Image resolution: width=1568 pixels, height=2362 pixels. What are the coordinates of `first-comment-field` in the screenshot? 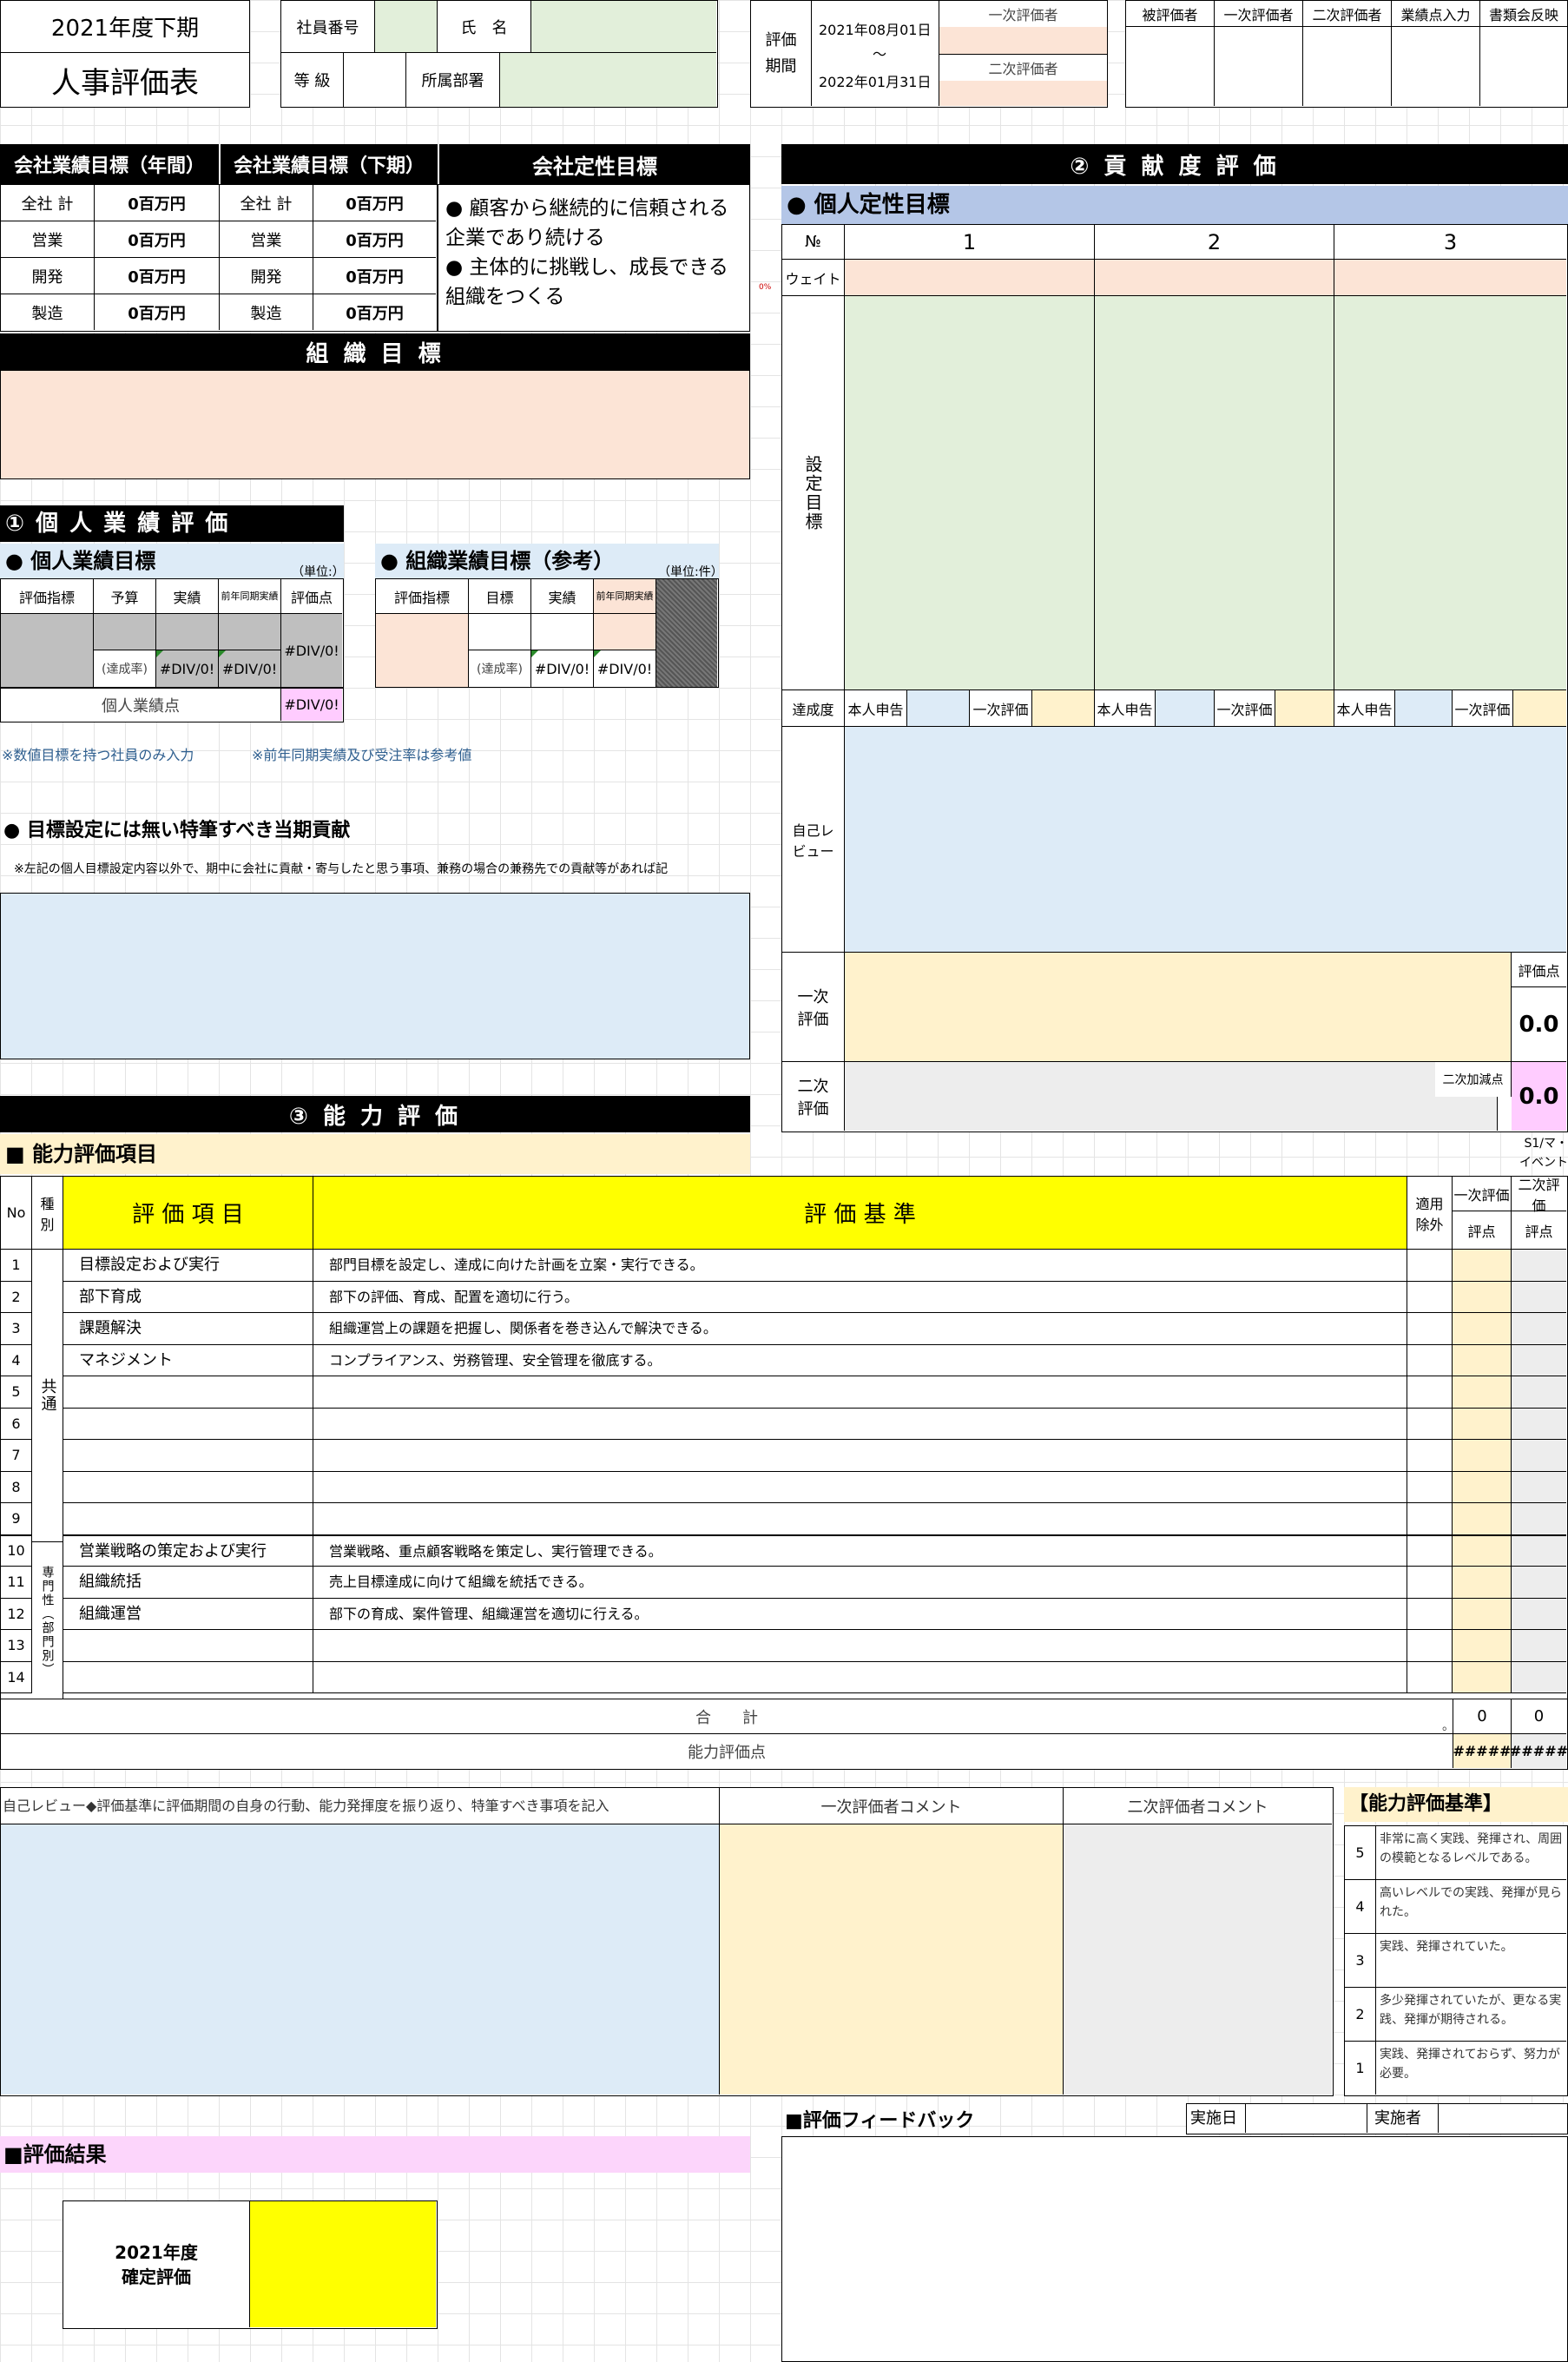 It's located at (892, 1960).